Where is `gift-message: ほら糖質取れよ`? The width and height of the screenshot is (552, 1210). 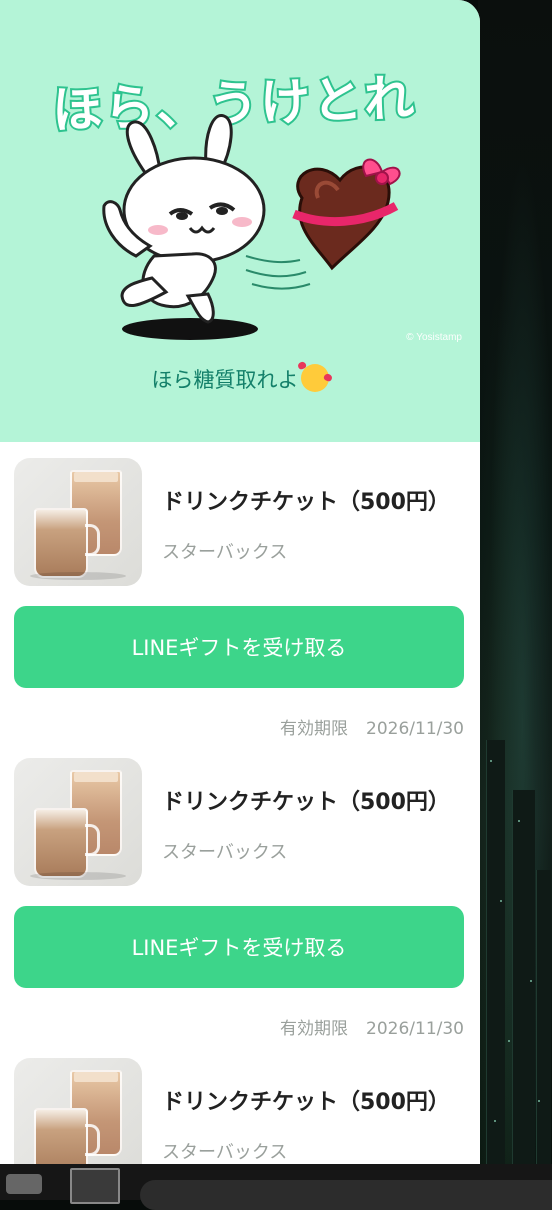 gift-message: ほら糖質取れよ is located at coordinates (240, 379).